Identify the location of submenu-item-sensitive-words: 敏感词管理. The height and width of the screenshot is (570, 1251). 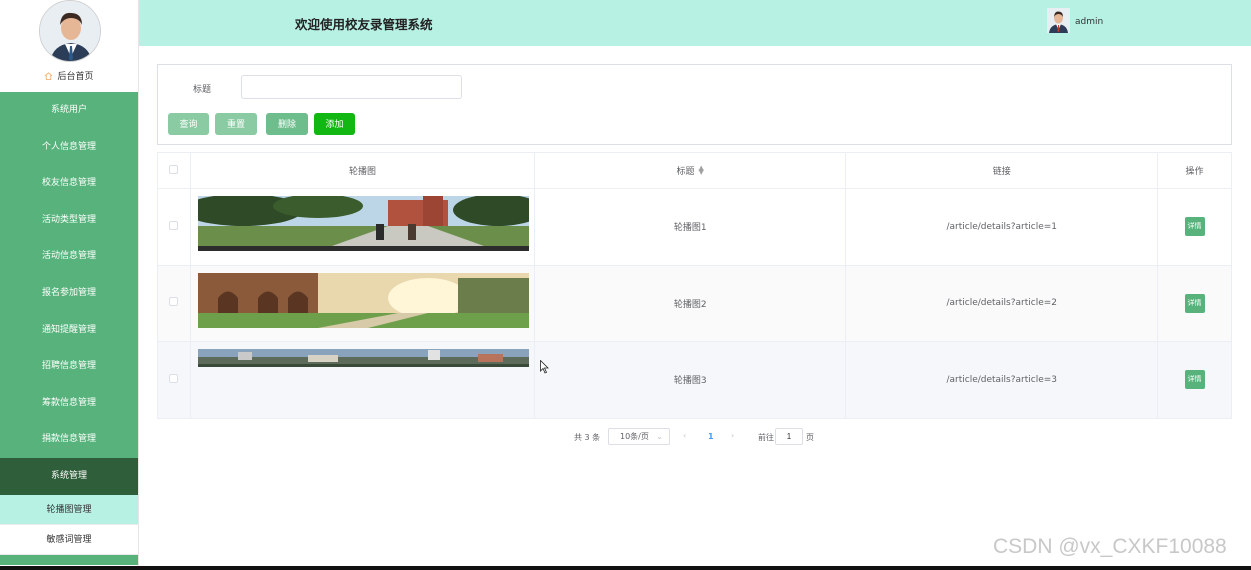
(69, 539).